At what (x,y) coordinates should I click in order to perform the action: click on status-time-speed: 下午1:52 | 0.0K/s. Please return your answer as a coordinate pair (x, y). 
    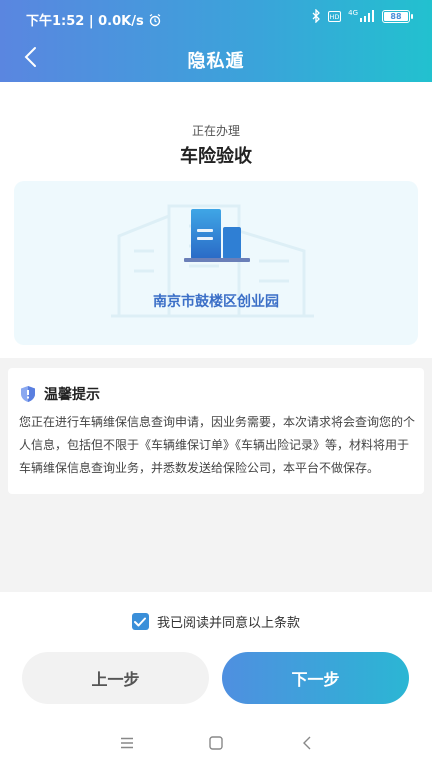
    Looking at the image, I should click on (85, 21).